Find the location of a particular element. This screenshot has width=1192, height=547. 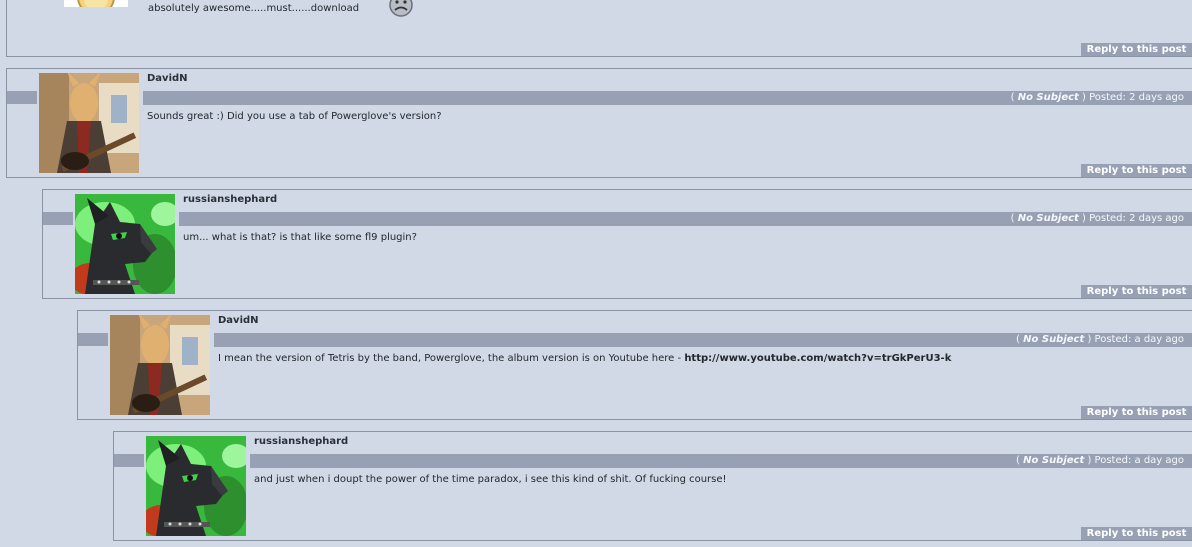

sad-face-icon is located at coordinates (401, 8).